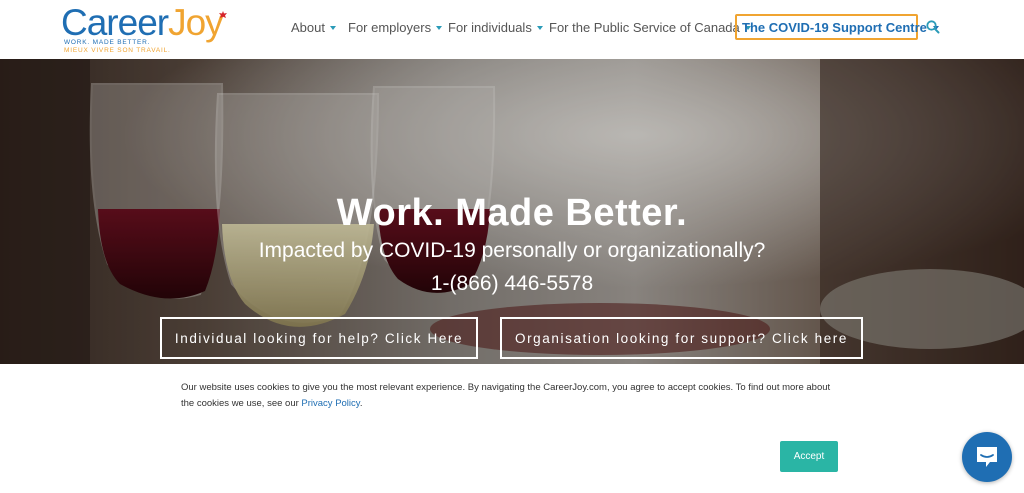 The image size is (1024, 493). I want to click on individual-help-button: Individual looking for help? Click Here, so click(319, 338).